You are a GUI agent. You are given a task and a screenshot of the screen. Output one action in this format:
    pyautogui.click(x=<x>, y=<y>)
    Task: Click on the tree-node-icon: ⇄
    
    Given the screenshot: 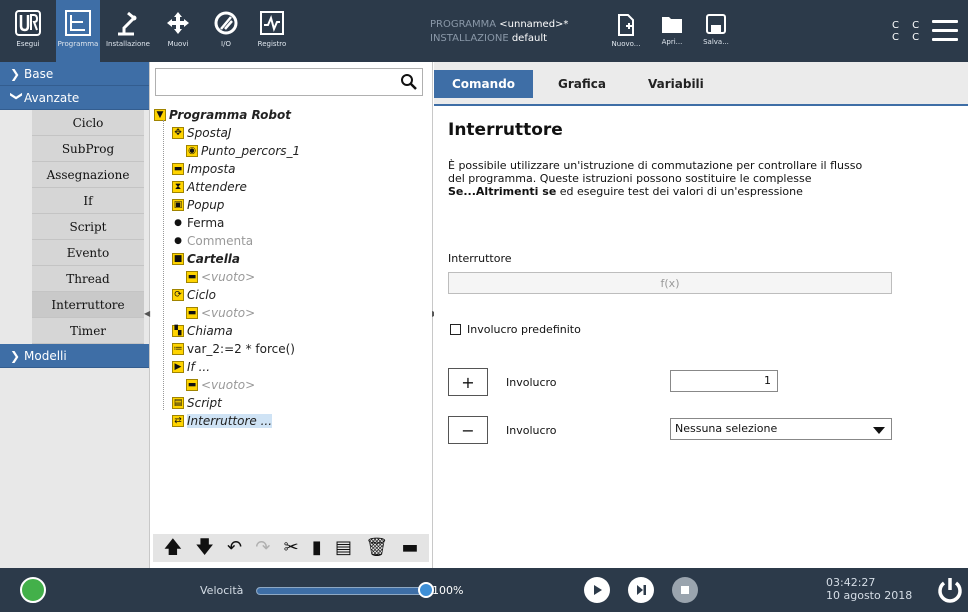 What is the action you would take?
    pyautogui.click(x=178, y=421)
    